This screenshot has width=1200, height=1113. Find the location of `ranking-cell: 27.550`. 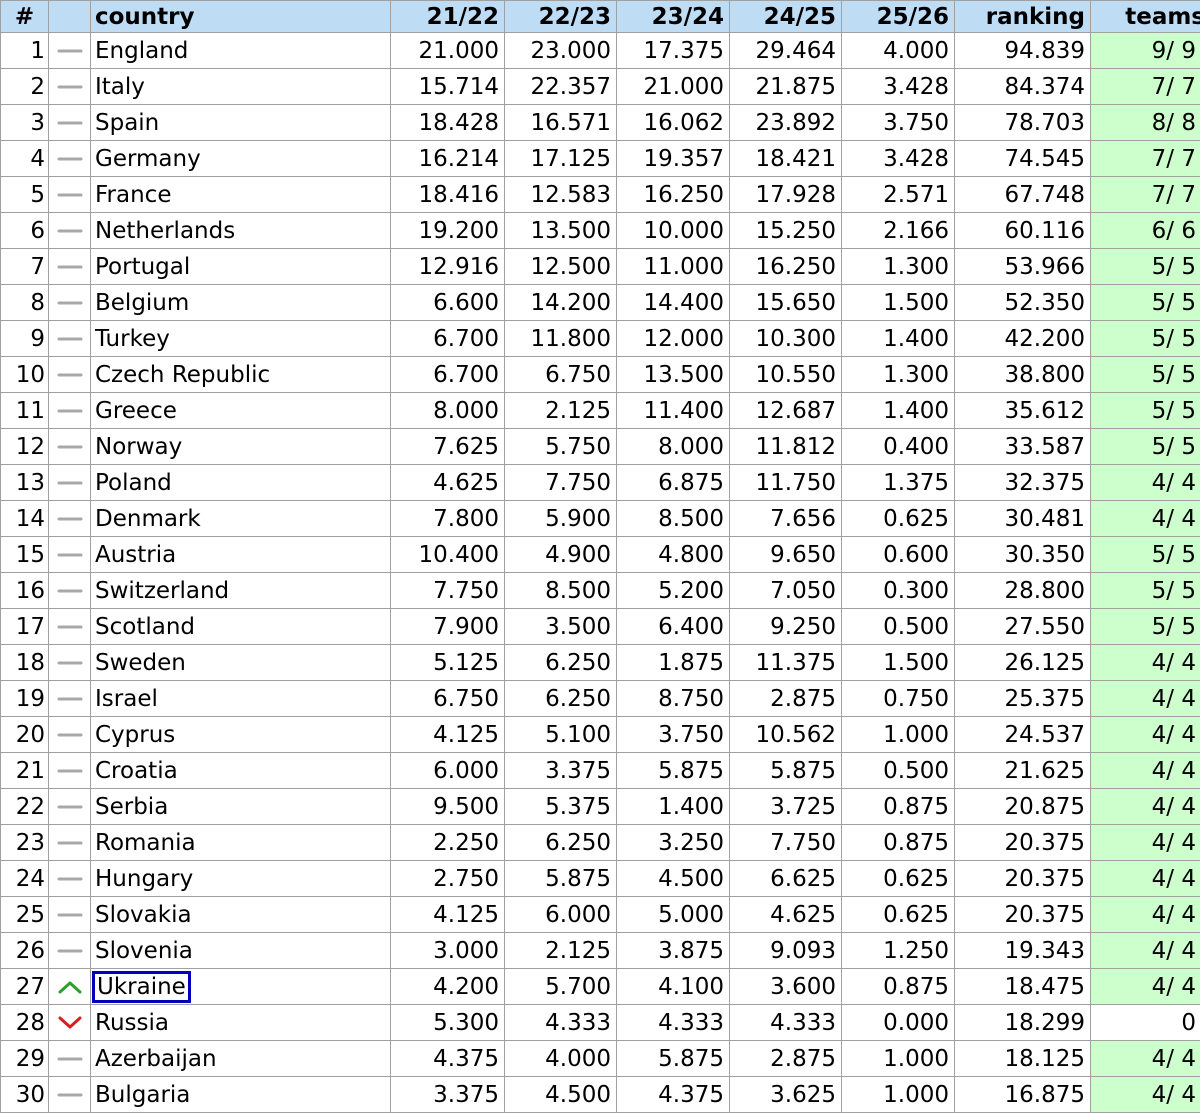

ranking-cell: 27.550 is located at coordinates (1023, 627).